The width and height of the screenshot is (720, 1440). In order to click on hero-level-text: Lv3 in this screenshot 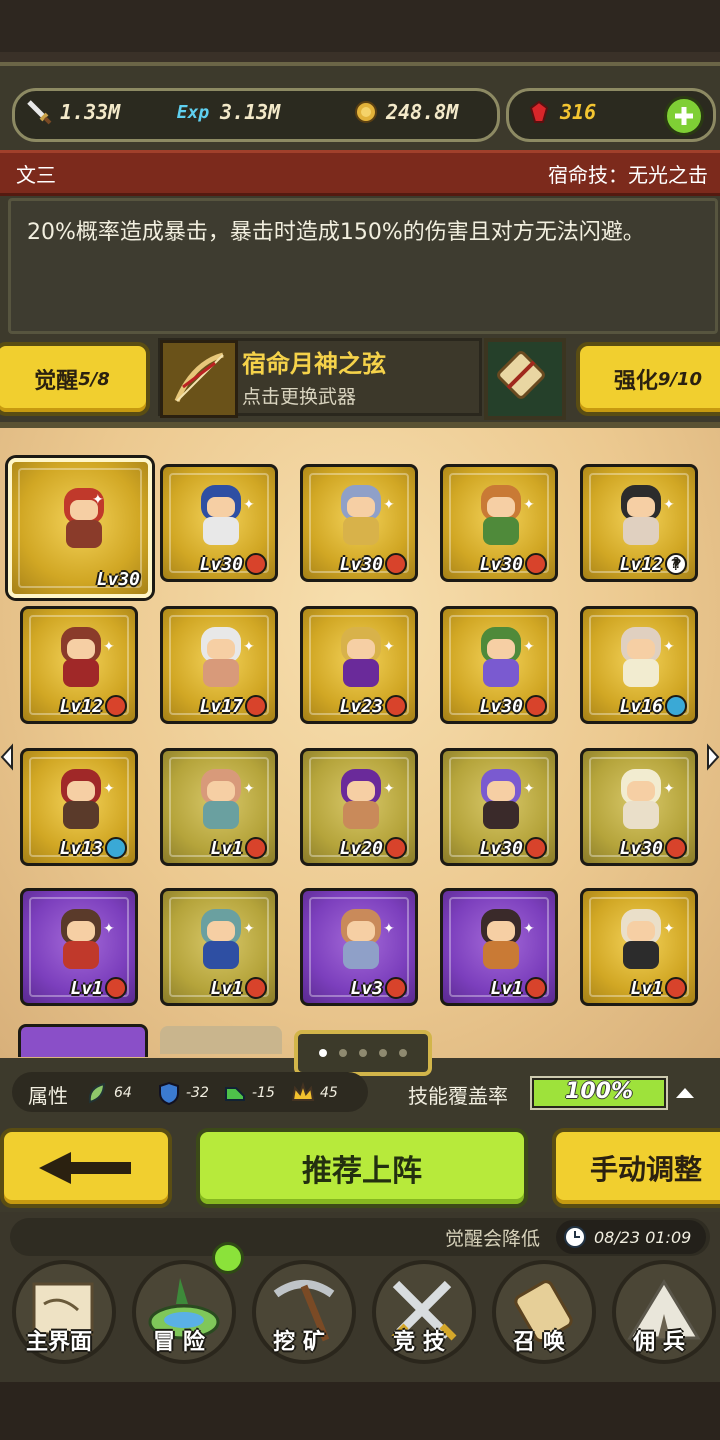, I will do `click(366, 988)`.